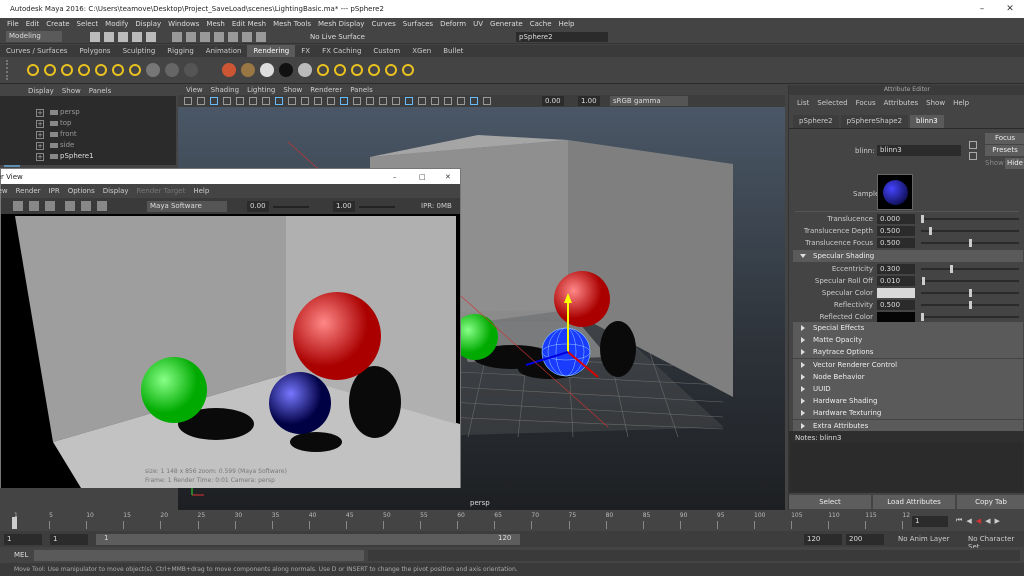 The width and height of the screenshot is (1024, 576). What do you see at coordinates (453, 51) in the screenshot?
I see `shelf-tab-bullet: Bullet` at bounding box center [453, 51].